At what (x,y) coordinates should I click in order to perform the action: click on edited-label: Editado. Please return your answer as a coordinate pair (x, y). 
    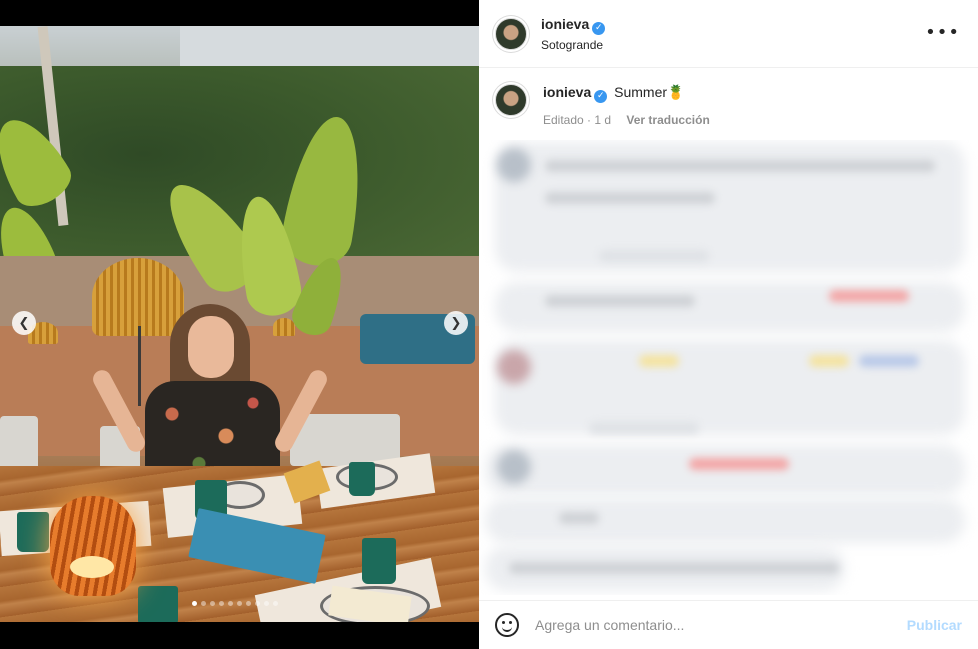
    Looking at the image, I should click on (563, 120).